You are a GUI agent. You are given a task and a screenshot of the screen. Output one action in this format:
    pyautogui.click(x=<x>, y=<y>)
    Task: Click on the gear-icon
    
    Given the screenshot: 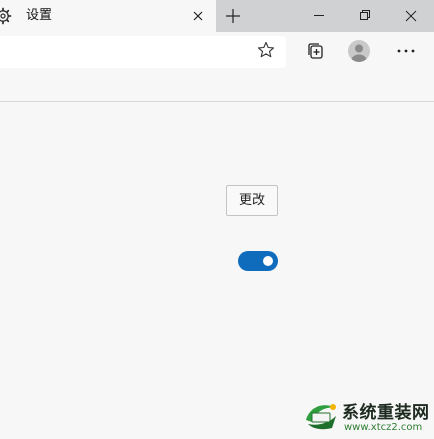 What is the action you would take?
    pyautogui.click(x=6, y=16)
    